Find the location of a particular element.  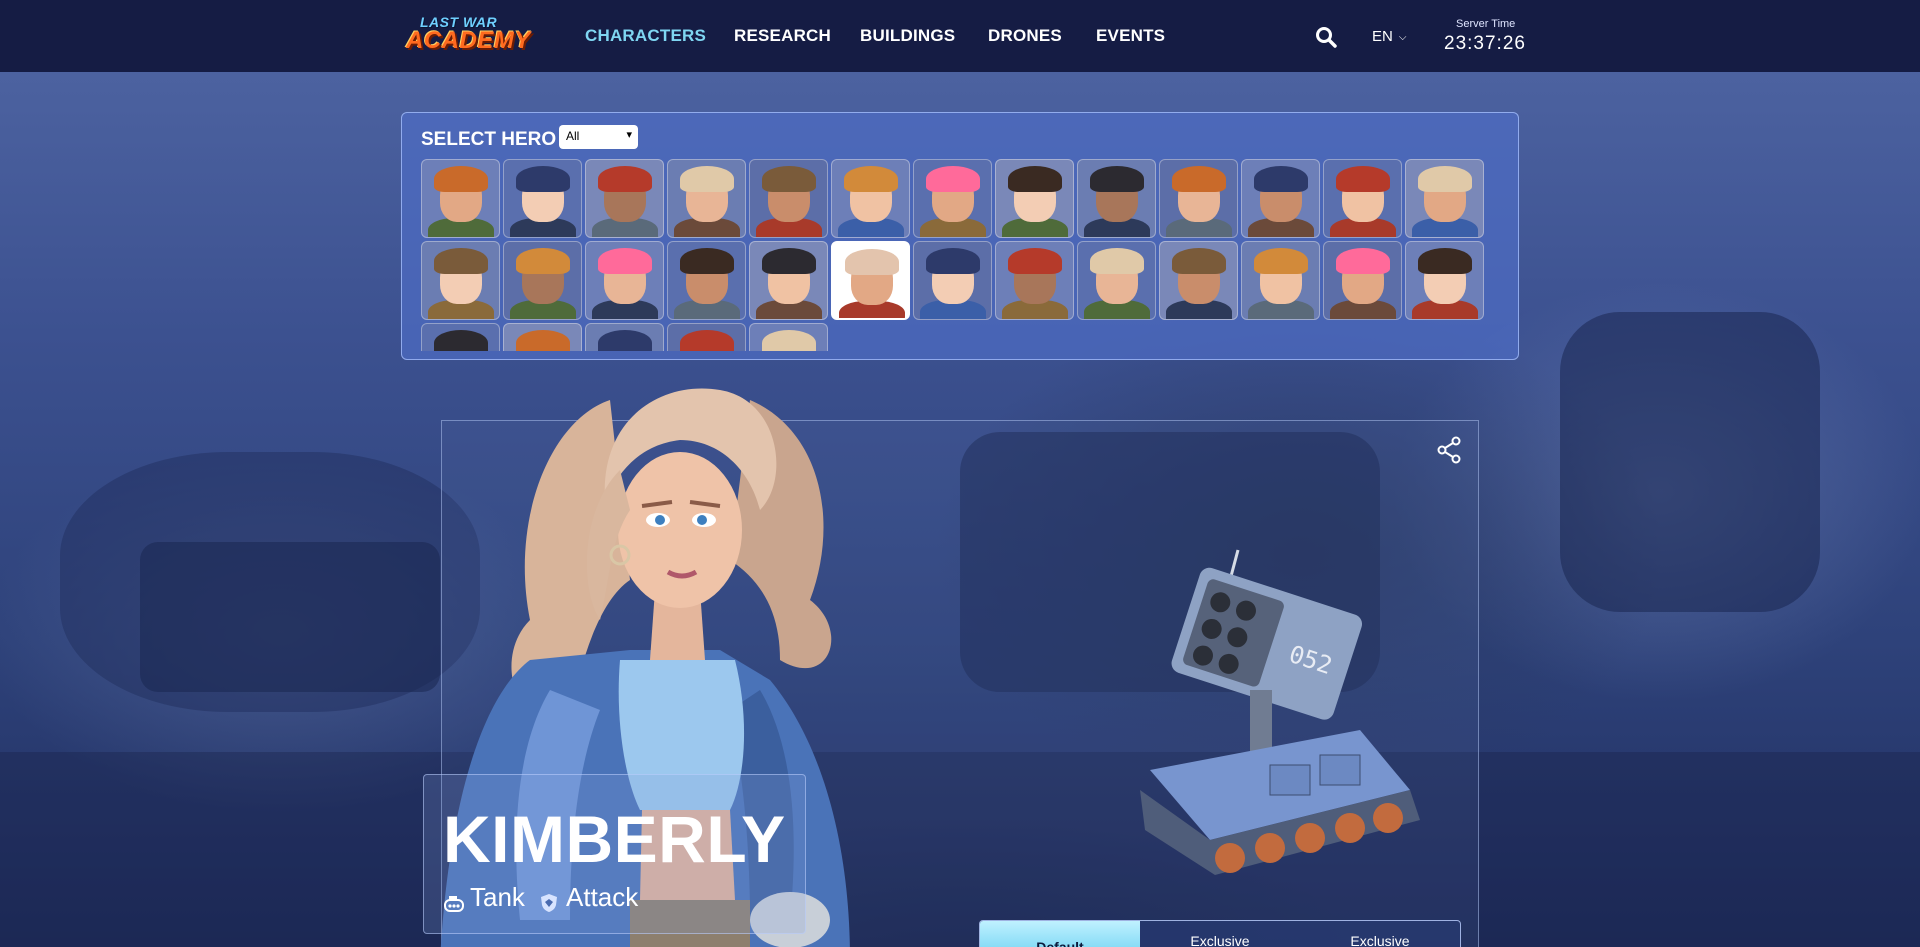

tab-exclusive-skin-2: Exclusive is located at coordinates (1380, 934).